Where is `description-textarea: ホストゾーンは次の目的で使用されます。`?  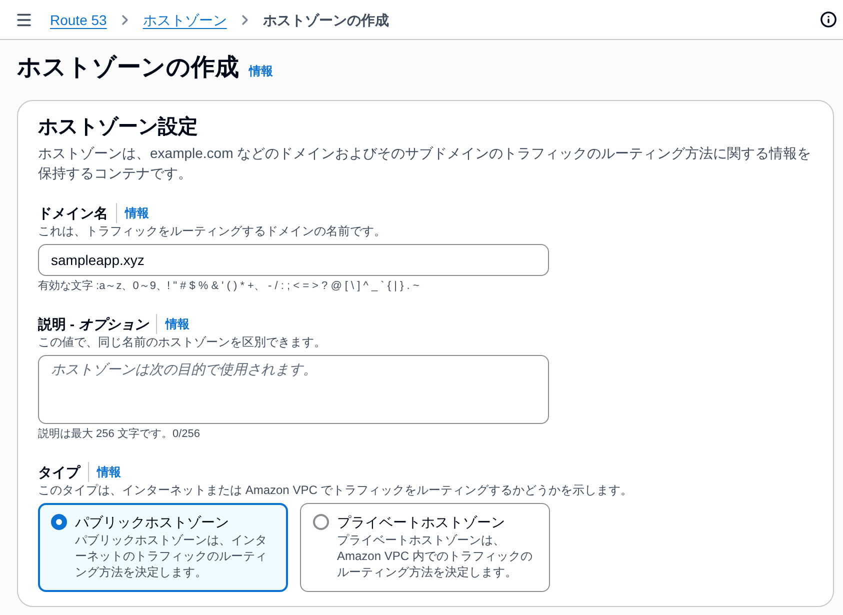 description-textarea: ホストゾーンは次の目的で使用されます。 is located at coordinates (293, 389).